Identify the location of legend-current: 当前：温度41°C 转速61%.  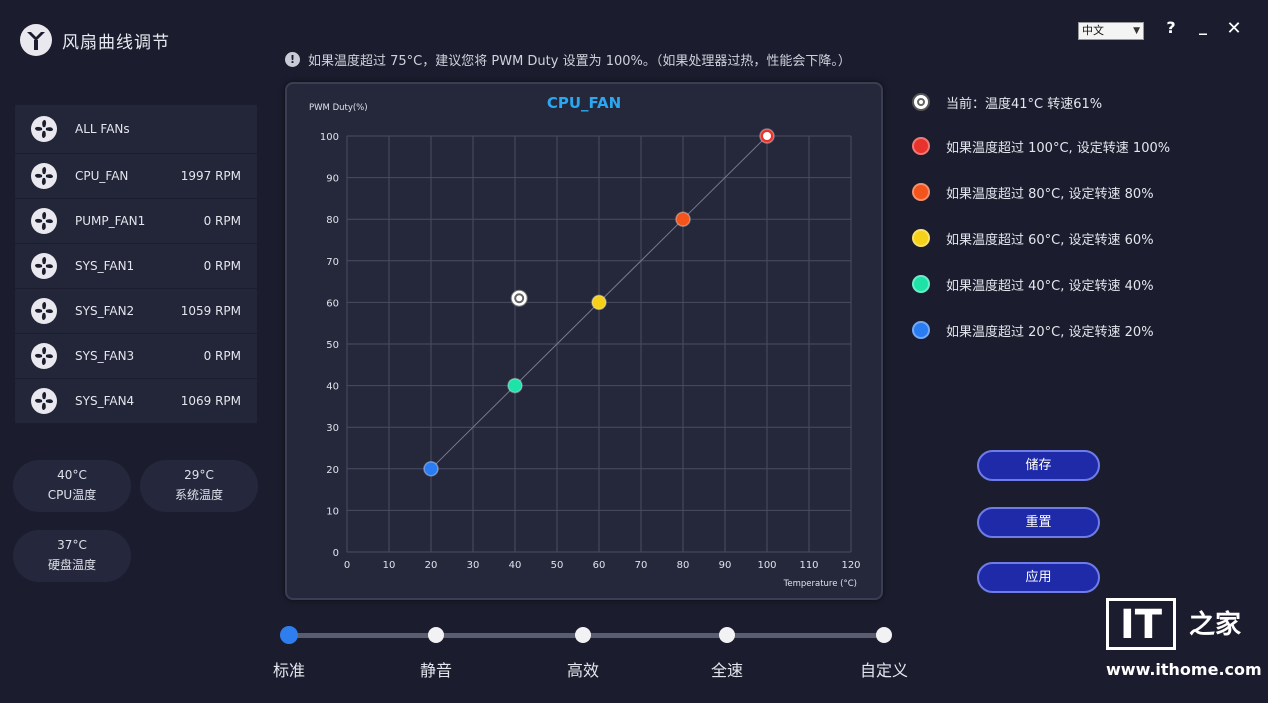
(1041, 102).